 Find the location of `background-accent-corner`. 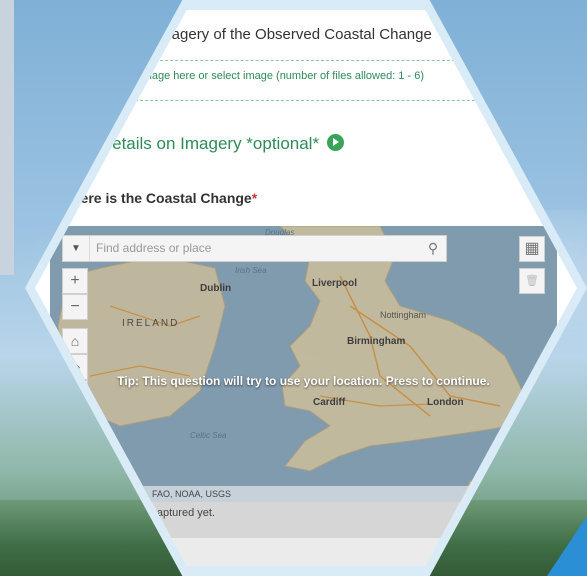

background-accent-corner is located at coordinates (567, 546).